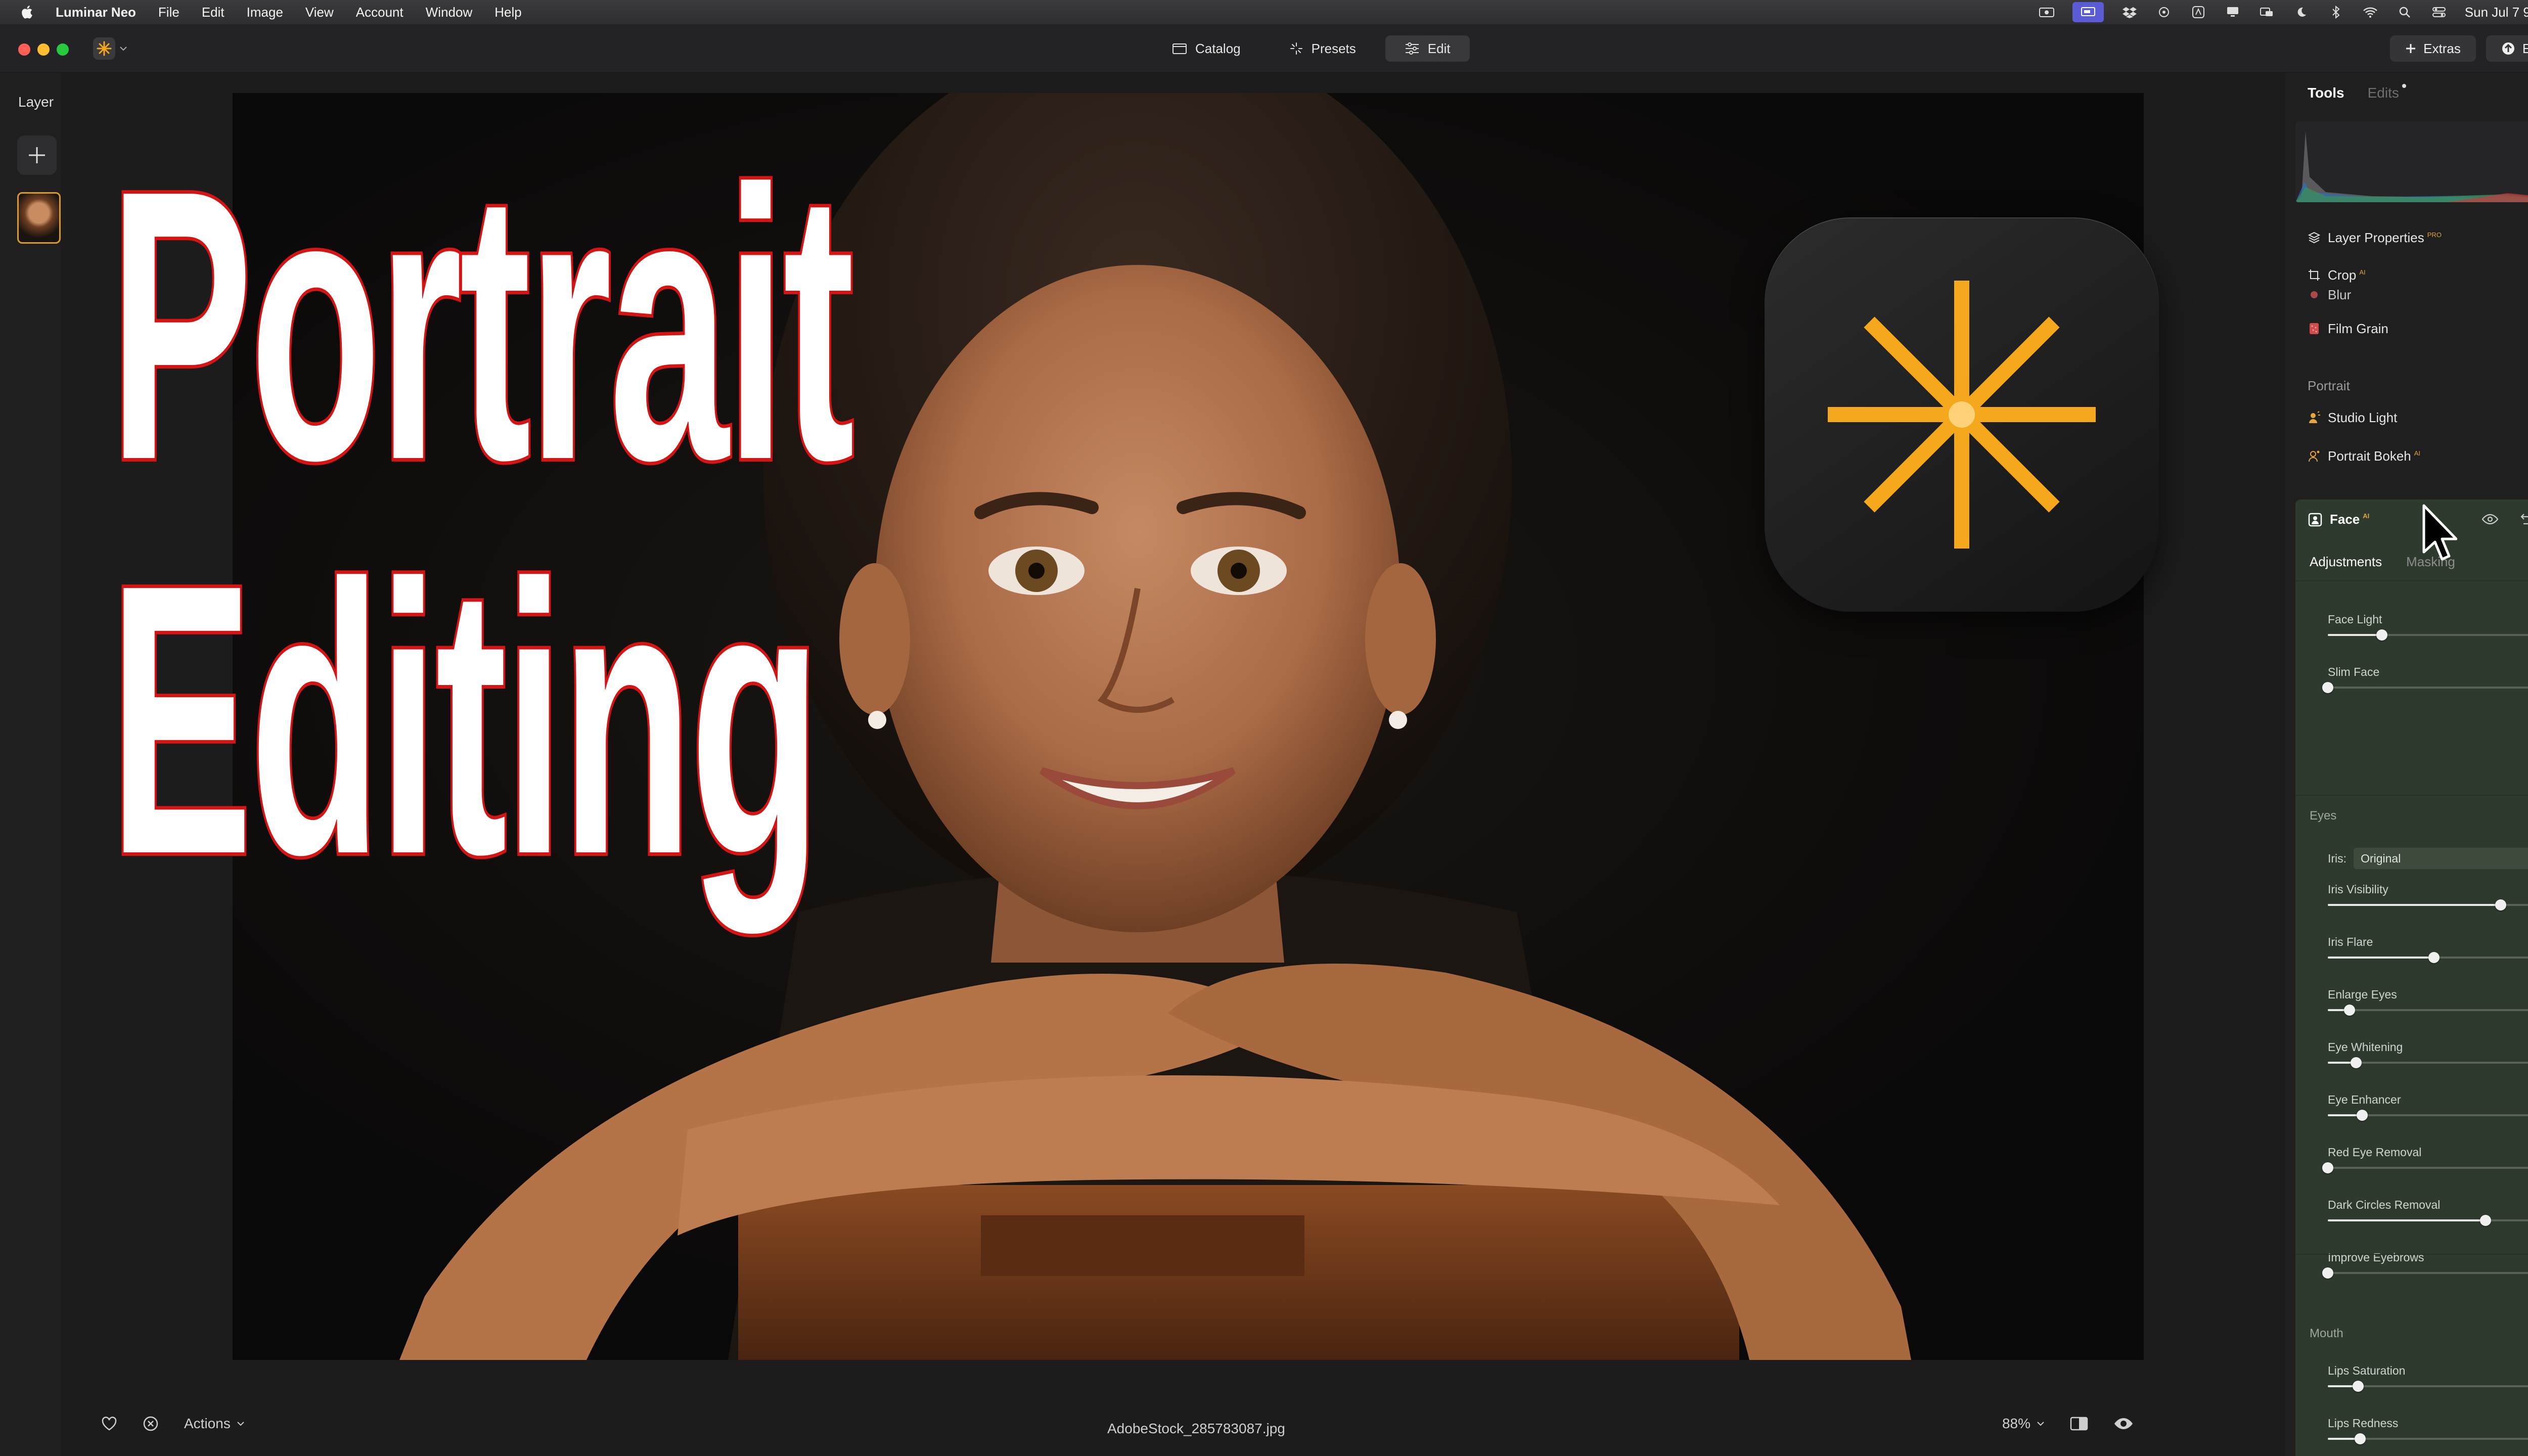  I want to click on add-layer-button, so click(37, 155).